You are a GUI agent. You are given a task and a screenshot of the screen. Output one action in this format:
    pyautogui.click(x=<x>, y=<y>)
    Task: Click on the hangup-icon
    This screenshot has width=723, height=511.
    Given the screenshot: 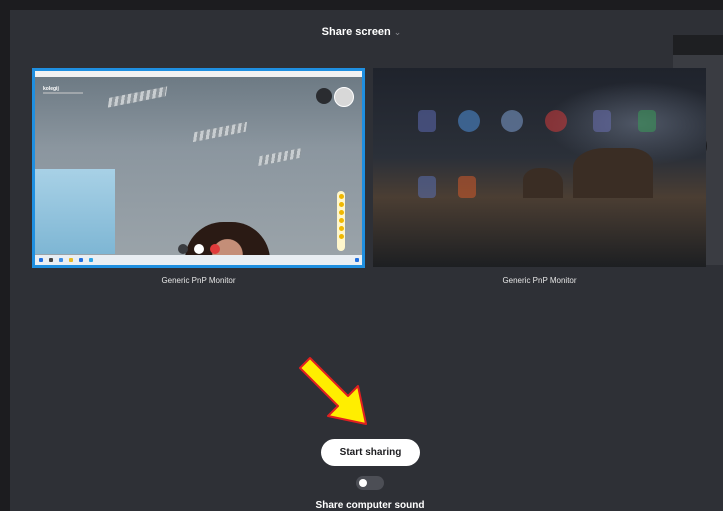 What is the action you would take?
    pyautogui.click(x=215, y=249)
    